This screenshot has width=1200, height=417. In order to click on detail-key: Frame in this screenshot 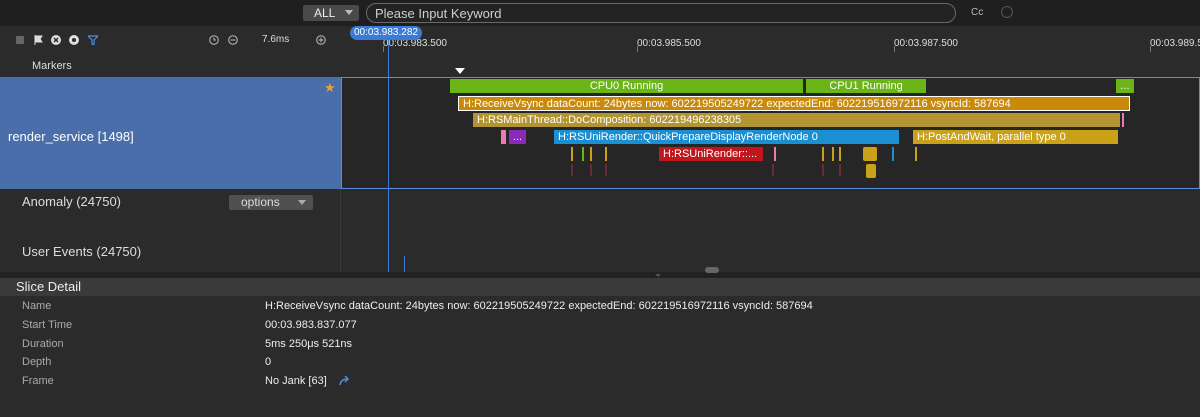, I will do `click(38, 381)`.